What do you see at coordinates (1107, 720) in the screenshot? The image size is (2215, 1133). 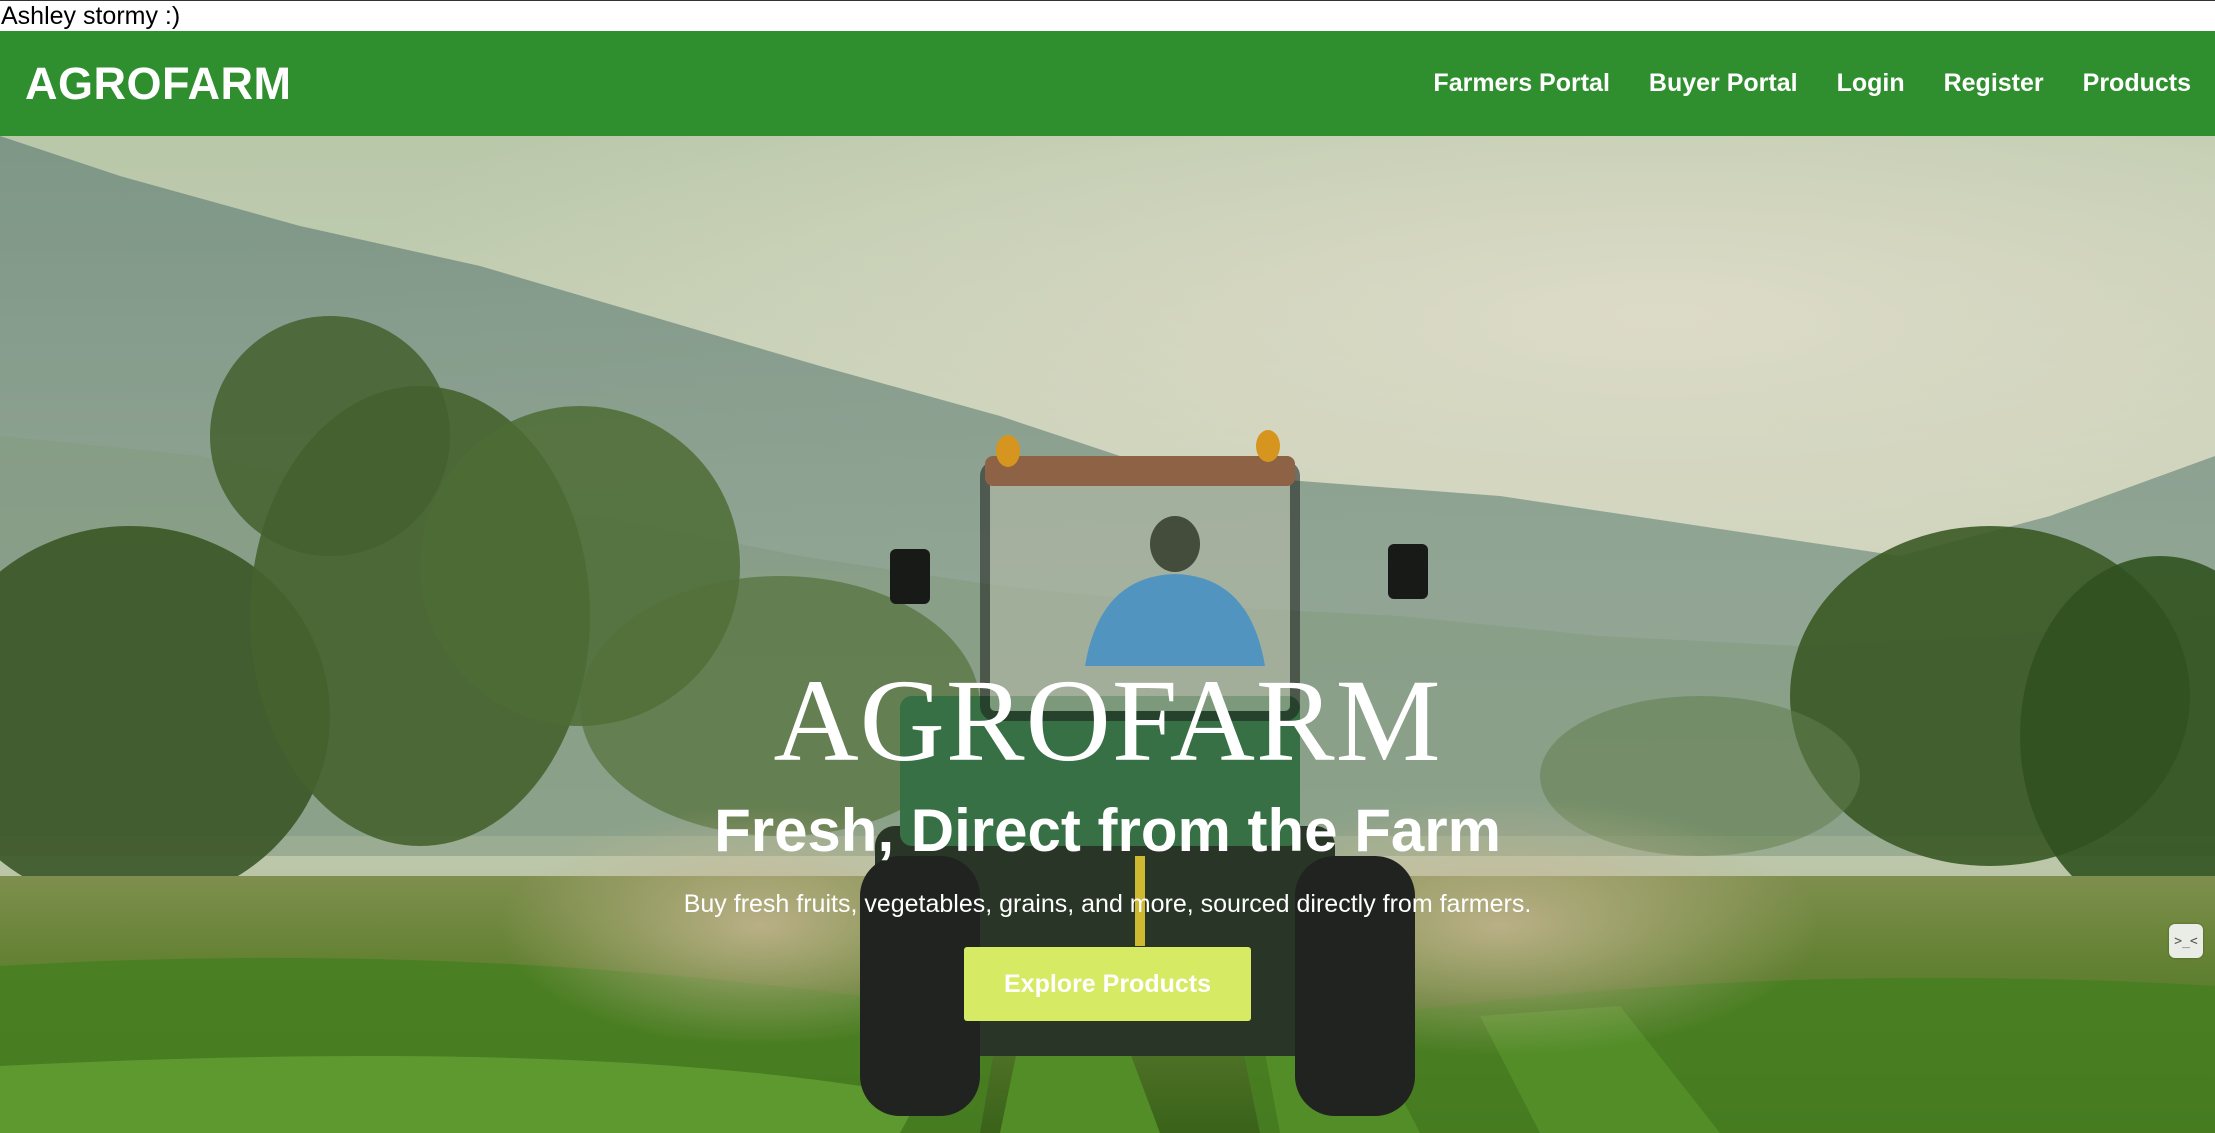 I see `hero-title: AGROFARM` at bounding box center [1107, 720].